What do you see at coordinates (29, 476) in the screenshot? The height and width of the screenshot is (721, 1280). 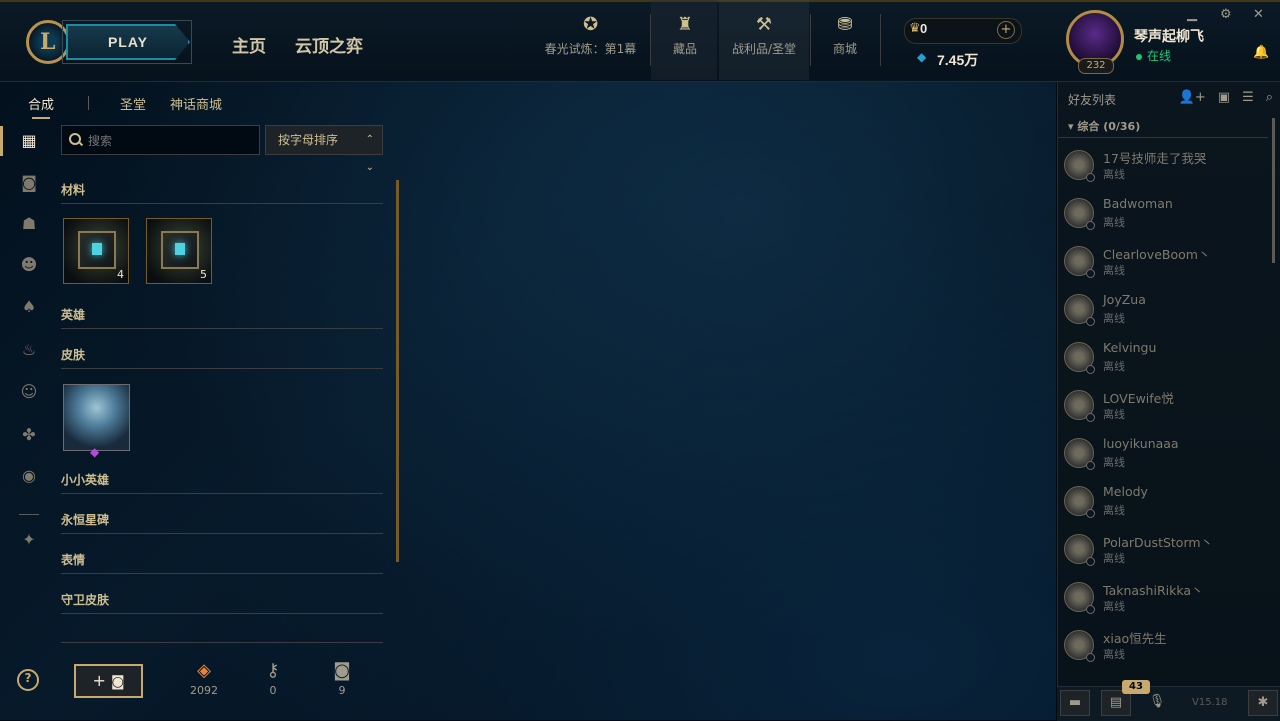 I see `profile-icon-filter: ◉` at bounding box center [29, 476].